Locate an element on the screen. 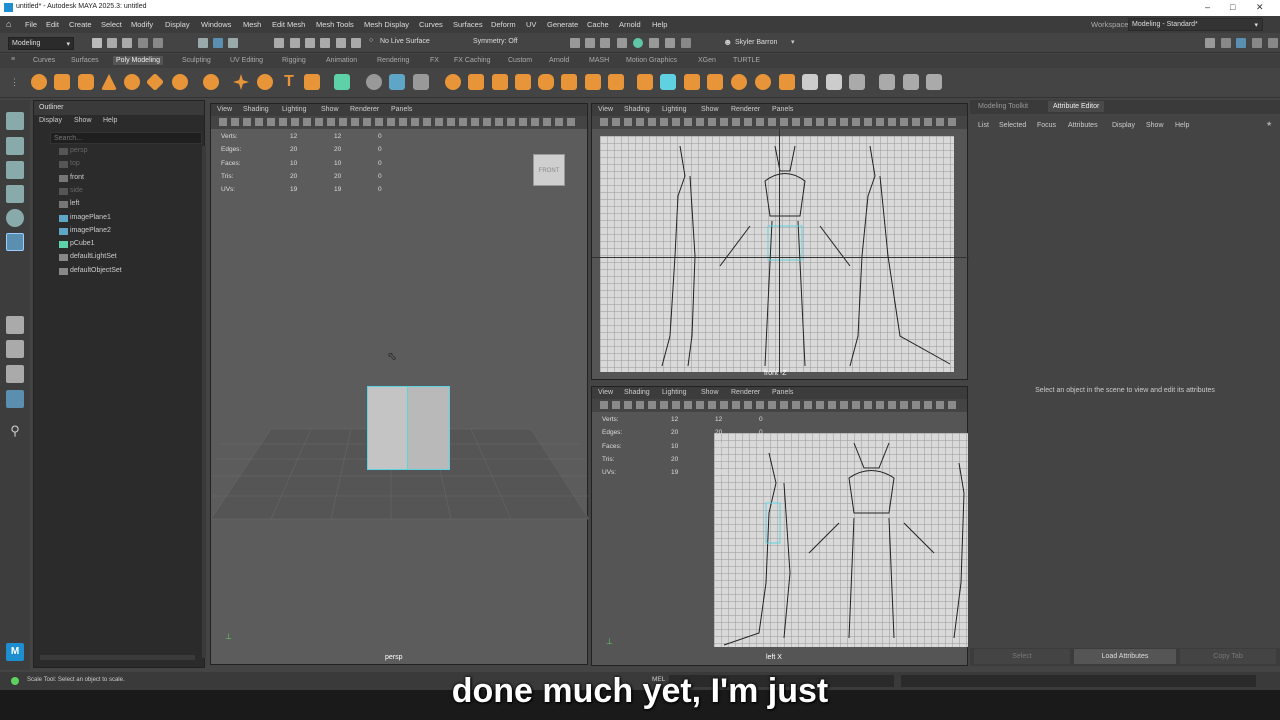 This screenshot has width=1280, height=720. select-by-object-icon is located at coordinates (218, 43).